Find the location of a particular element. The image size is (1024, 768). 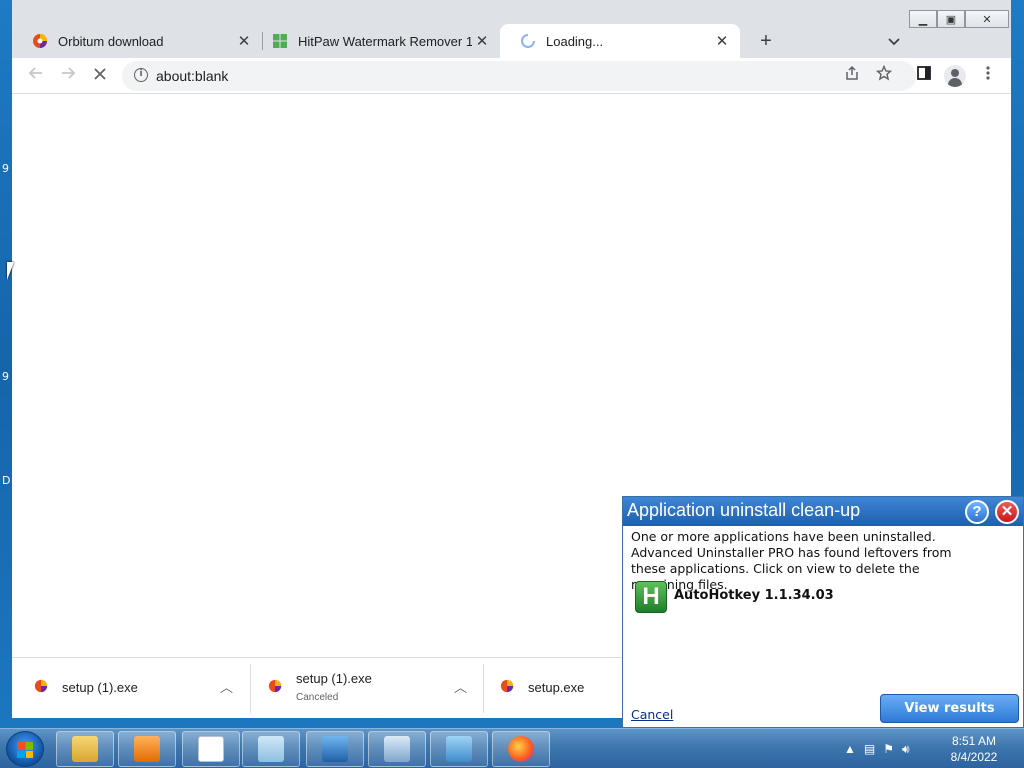

tab-label: HitPaw Watermark Remover 1.4.0 is located at coordinates (385, 41).